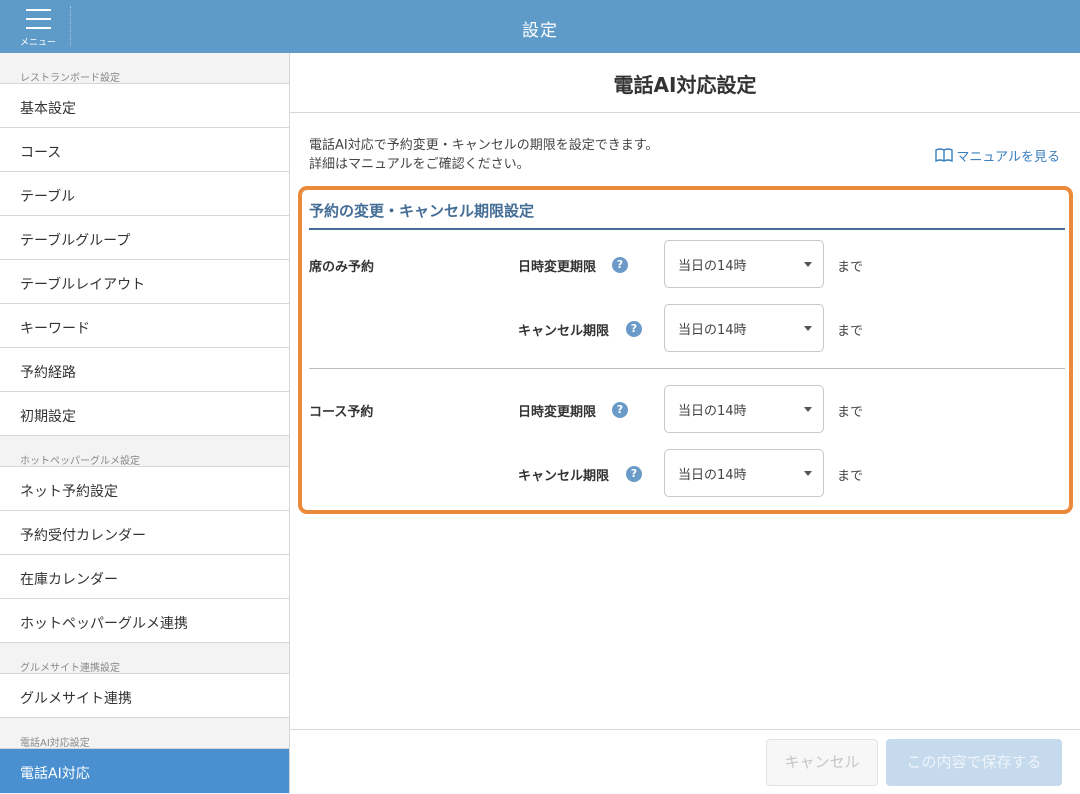  I want to click on seat-cancel-suffix: まで, so click(850, 331).